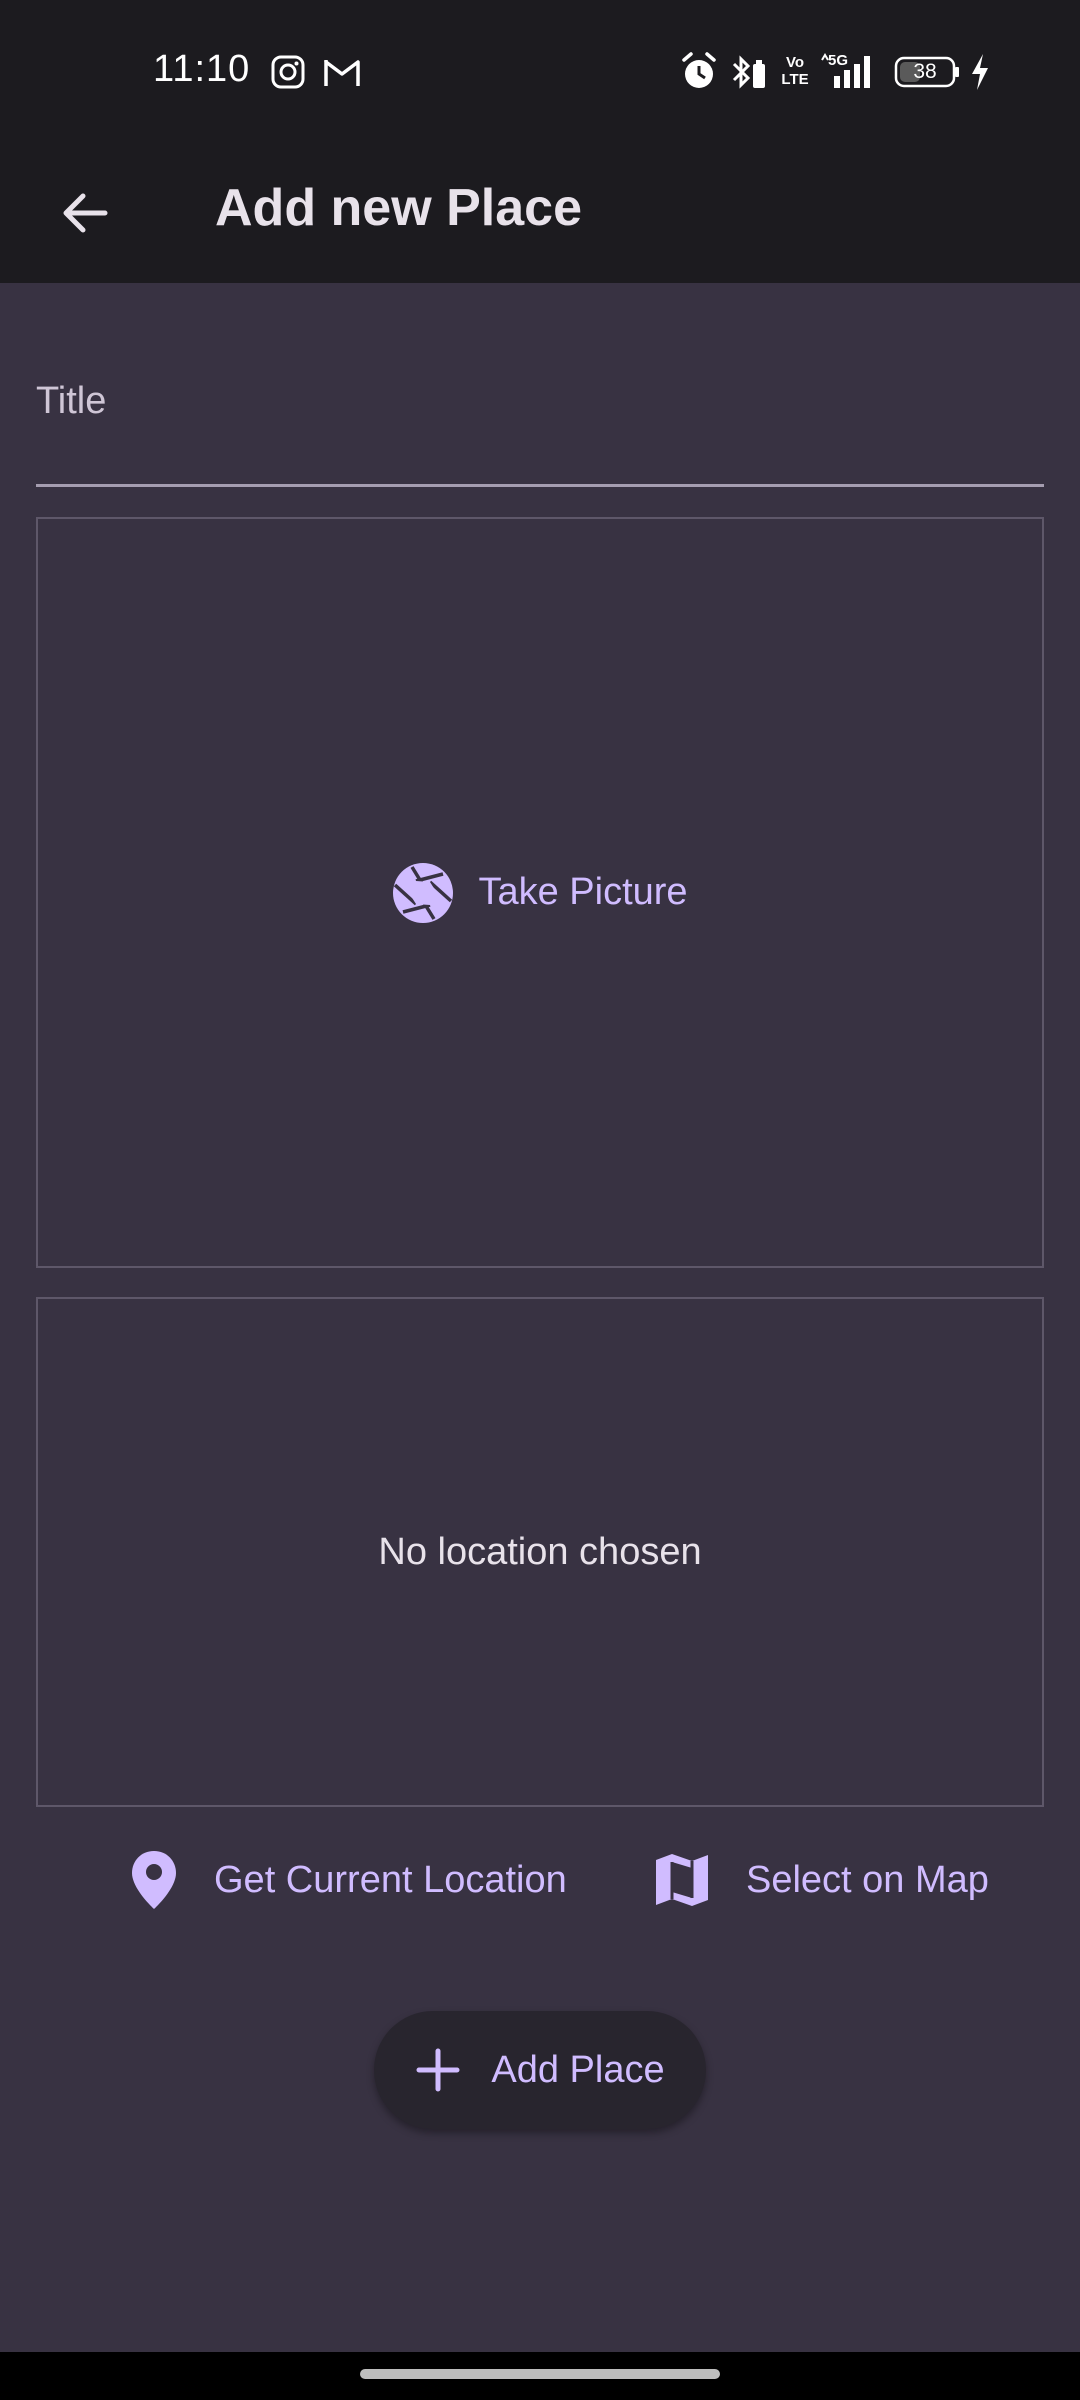 This screenshot has height=2400, width=1080. Describe the element at coordinates (748, 72) in the screenshot. I see `bluetooth-battery-icon` at that location.